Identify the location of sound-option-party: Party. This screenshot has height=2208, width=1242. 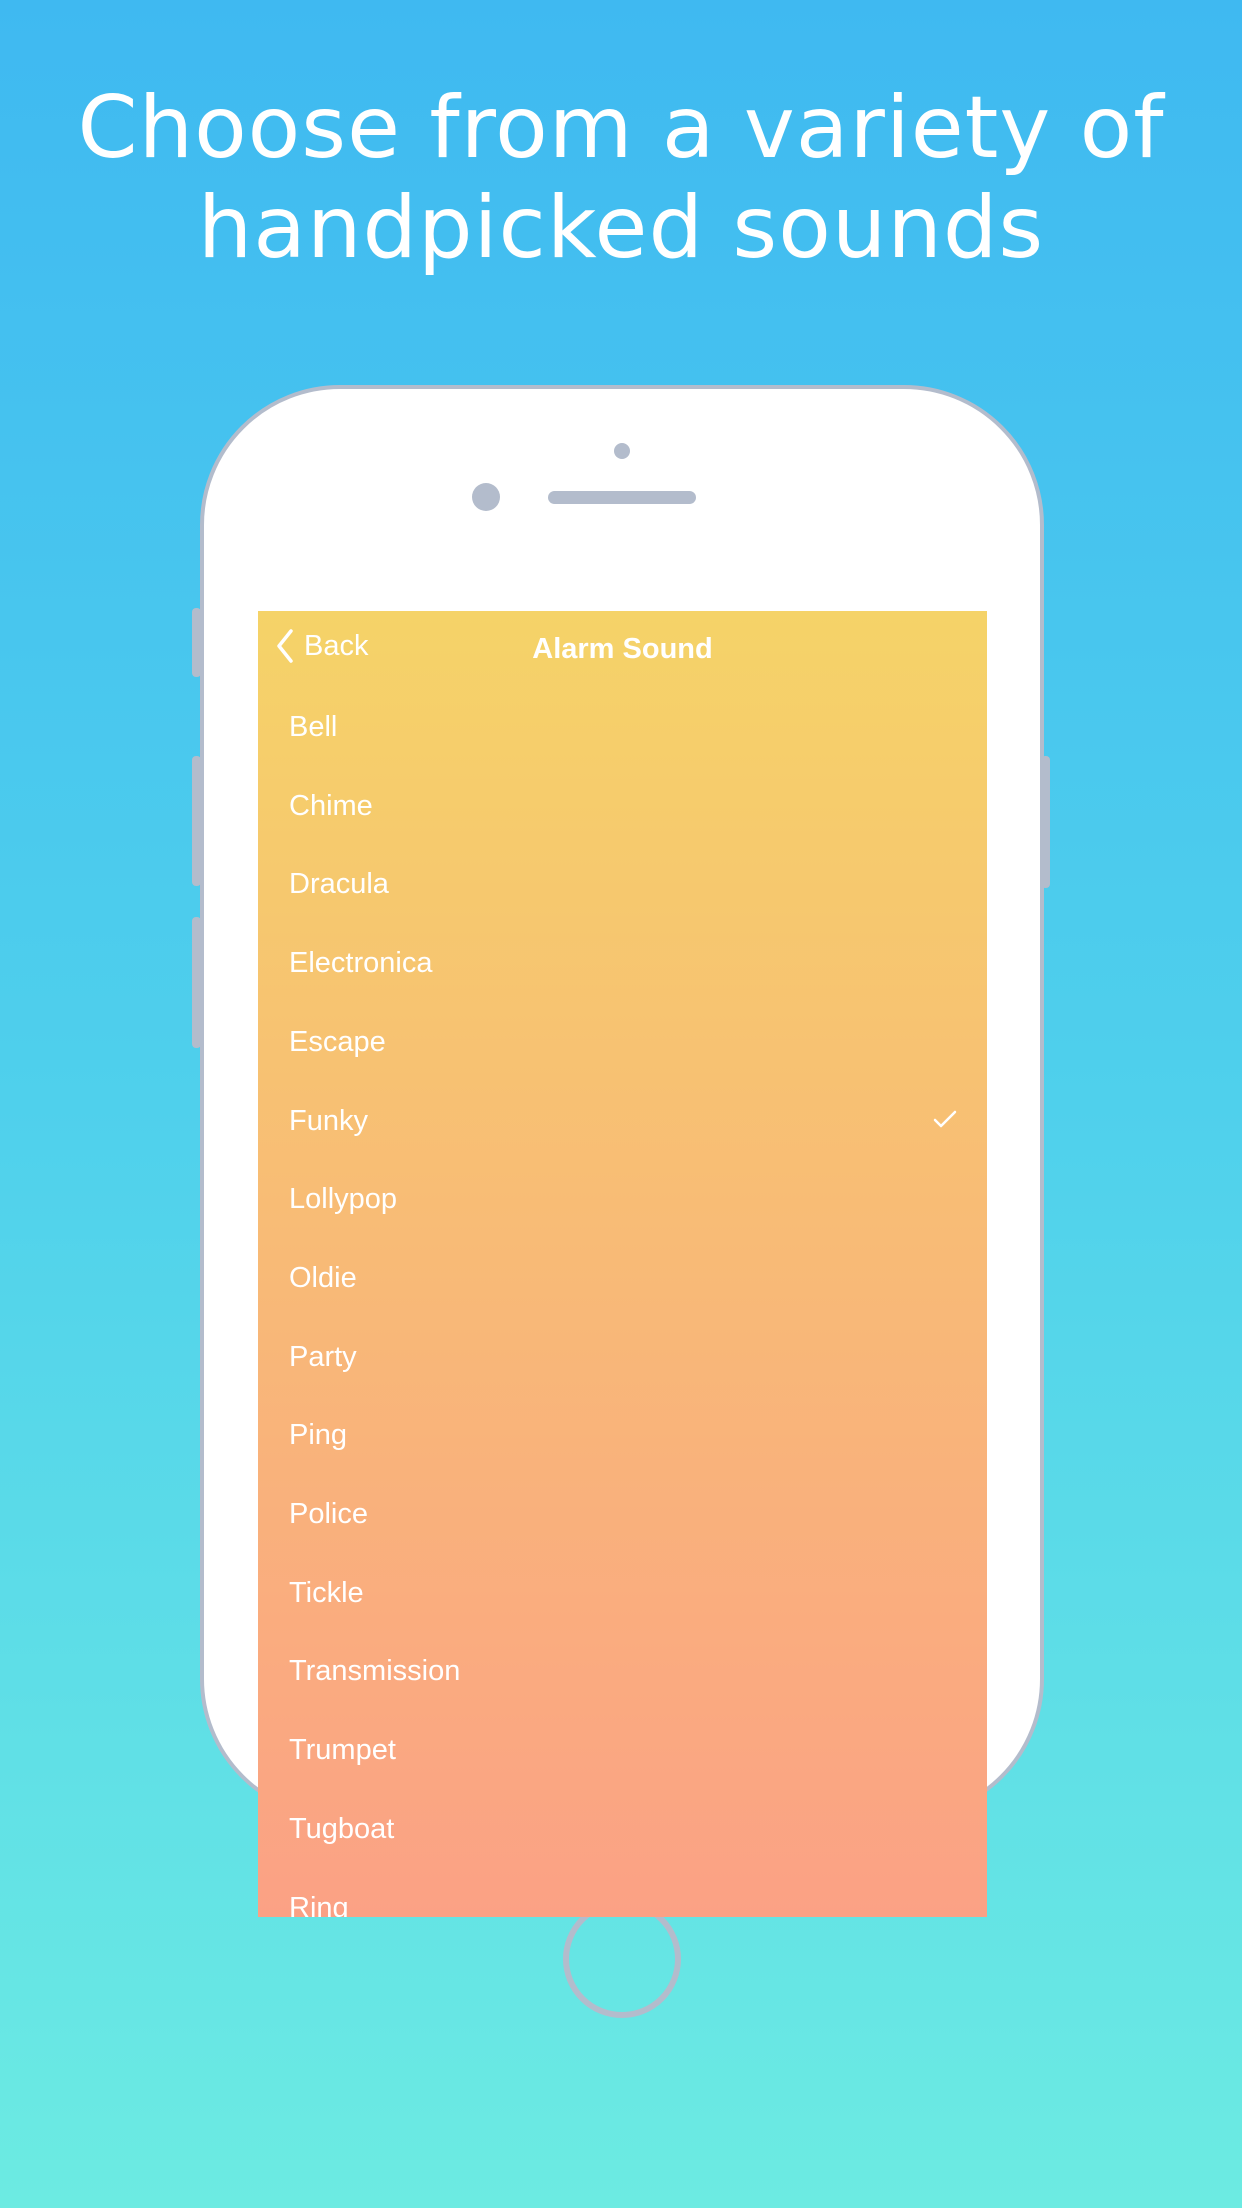
(622, 1358).